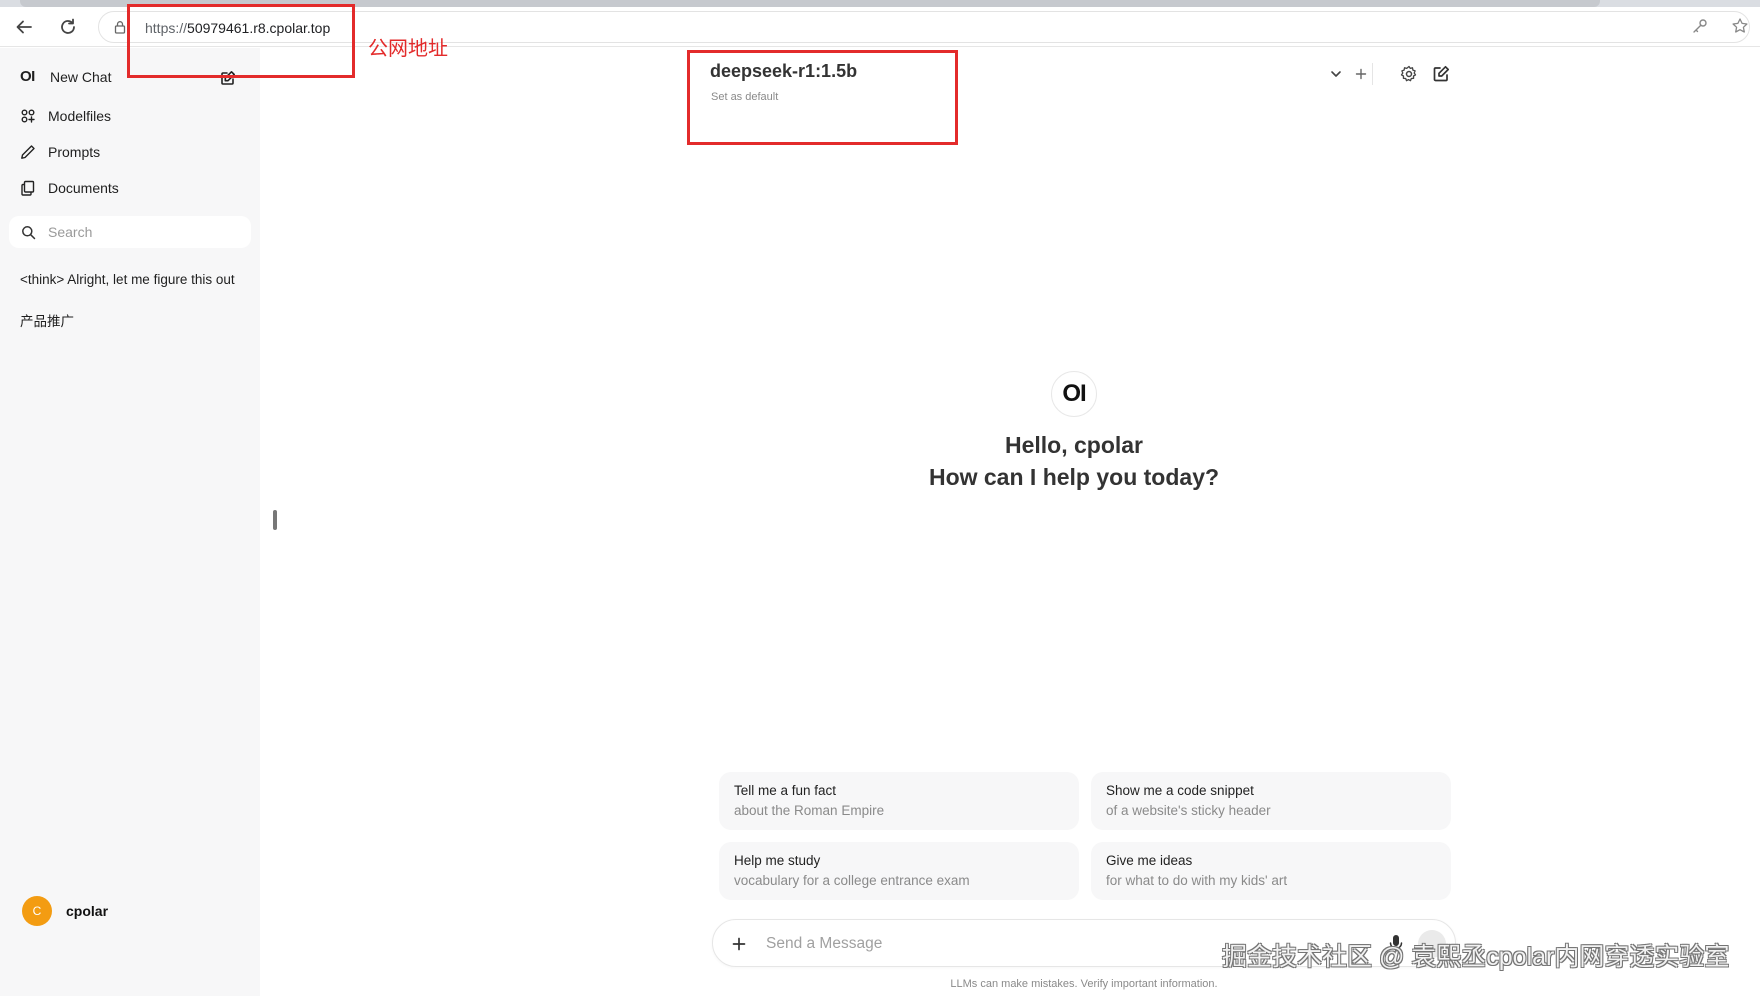 The width and height of the screenshot is (1760, 996). I want to click on sidebar-item-prompts: Prompts, so click(60, 152).